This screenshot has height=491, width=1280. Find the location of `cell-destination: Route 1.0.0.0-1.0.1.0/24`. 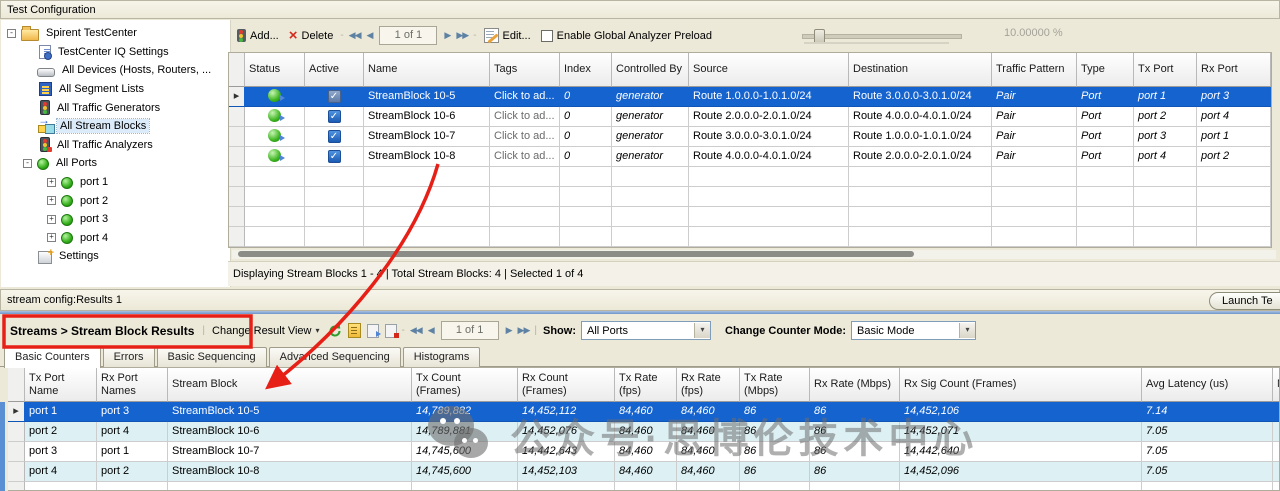

cell-destination: Route 1.0.0.0-1.0.1.0/24 is located at coordinates (920, 137).